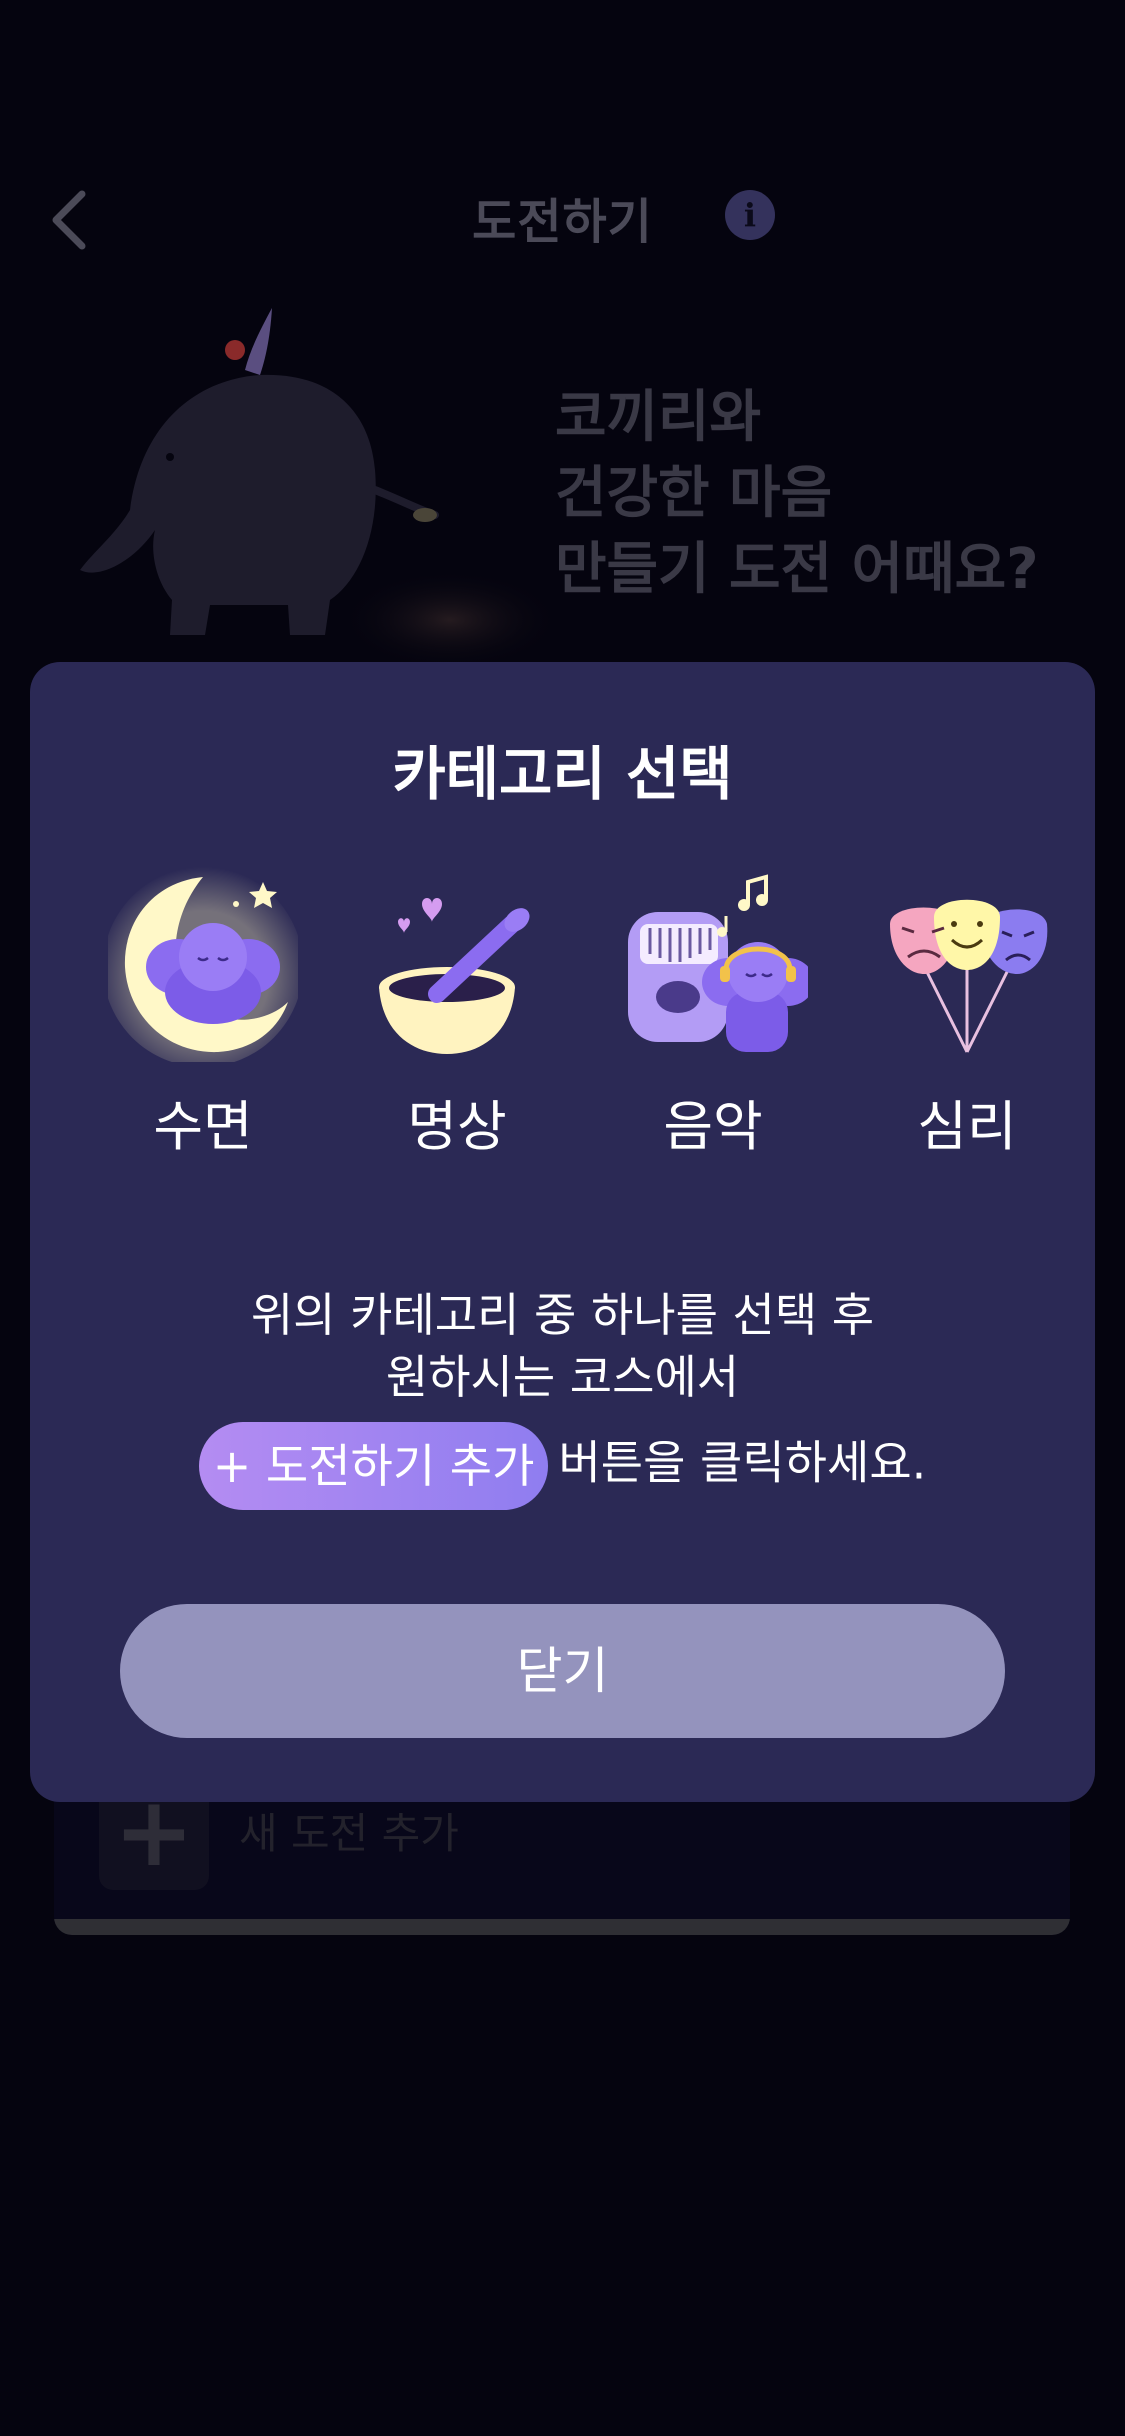 This screenshot has width=1125, height=2436. I want to click on category-sleep: 수면, so click(203, 1027).